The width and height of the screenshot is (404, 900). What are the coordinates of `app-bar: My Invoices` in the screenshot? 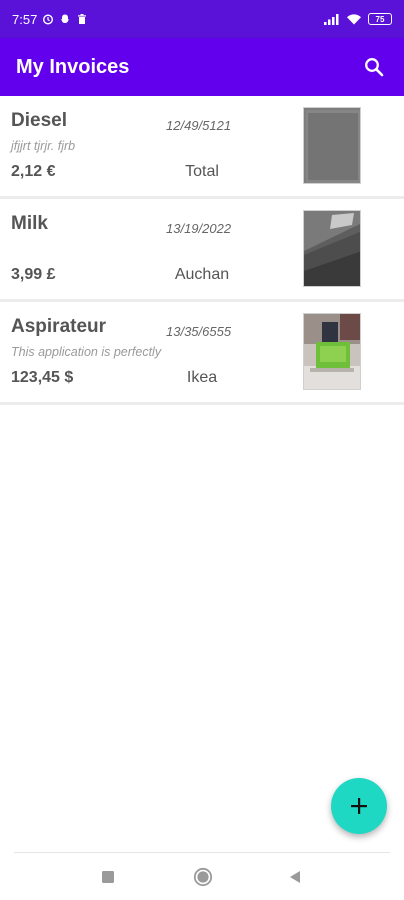 It's located at (202, 67).